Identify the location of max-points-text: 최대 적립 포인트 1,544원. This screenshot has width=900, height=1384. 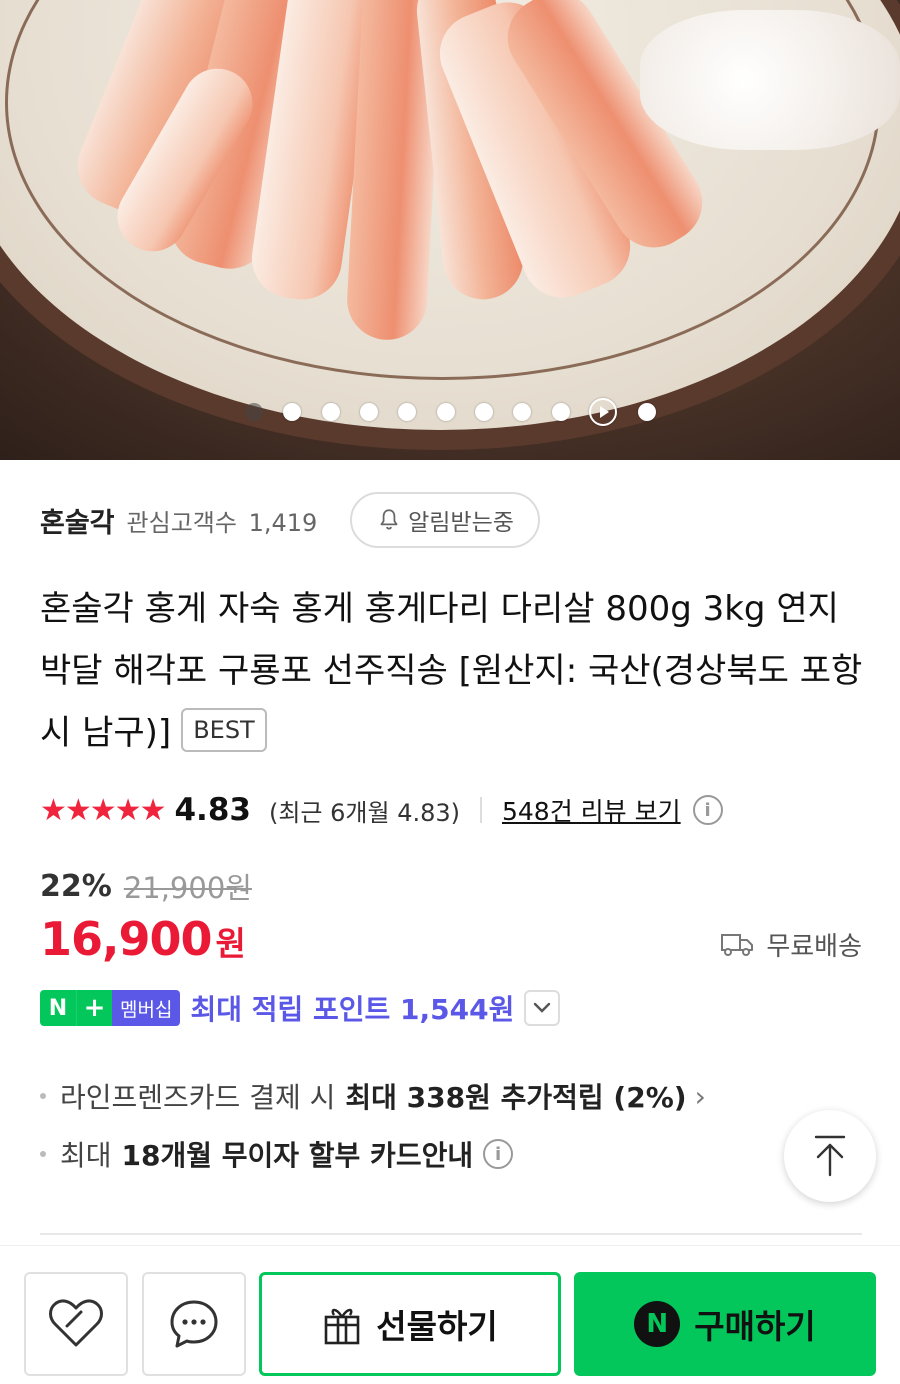
(352, 1009).